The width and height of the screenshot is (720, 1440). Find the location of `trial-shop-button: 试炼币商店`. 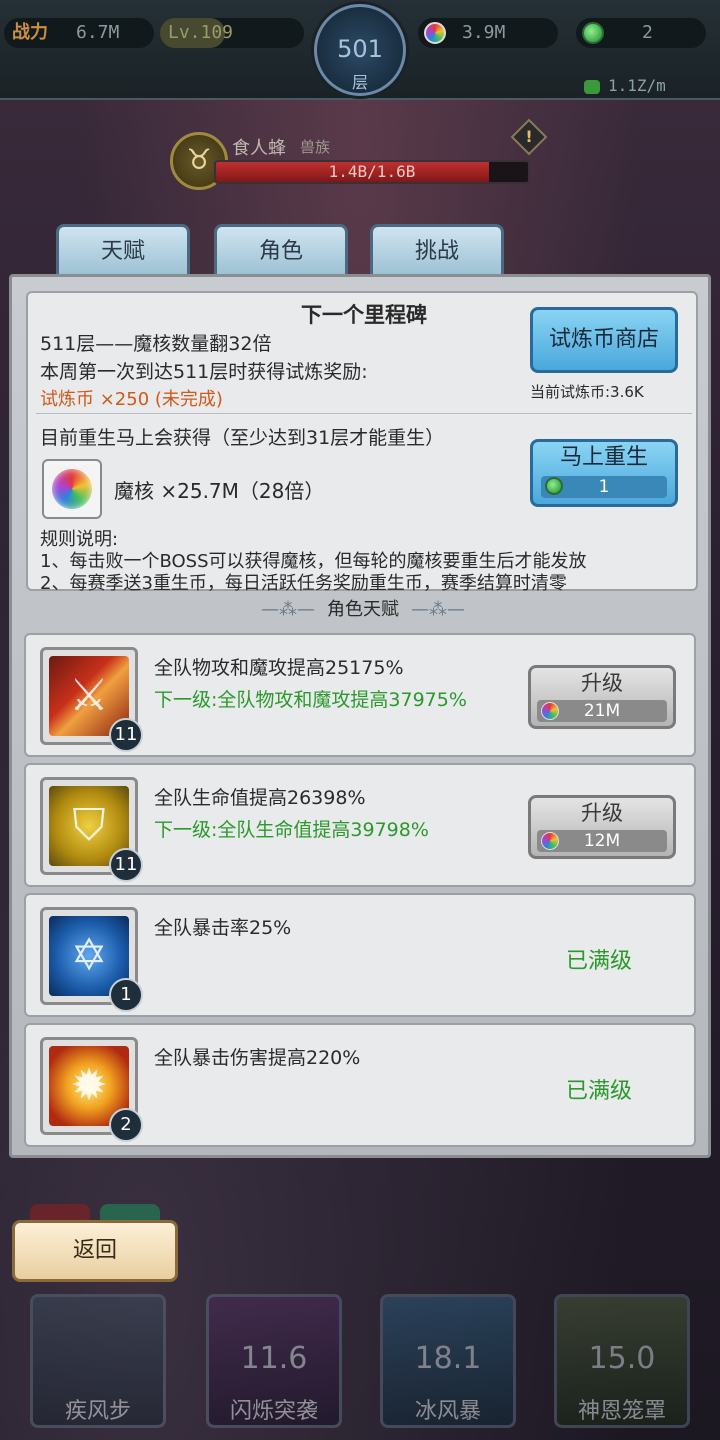

trial-shop-button: 试炼币商店 is located at coordinates (604, 340).